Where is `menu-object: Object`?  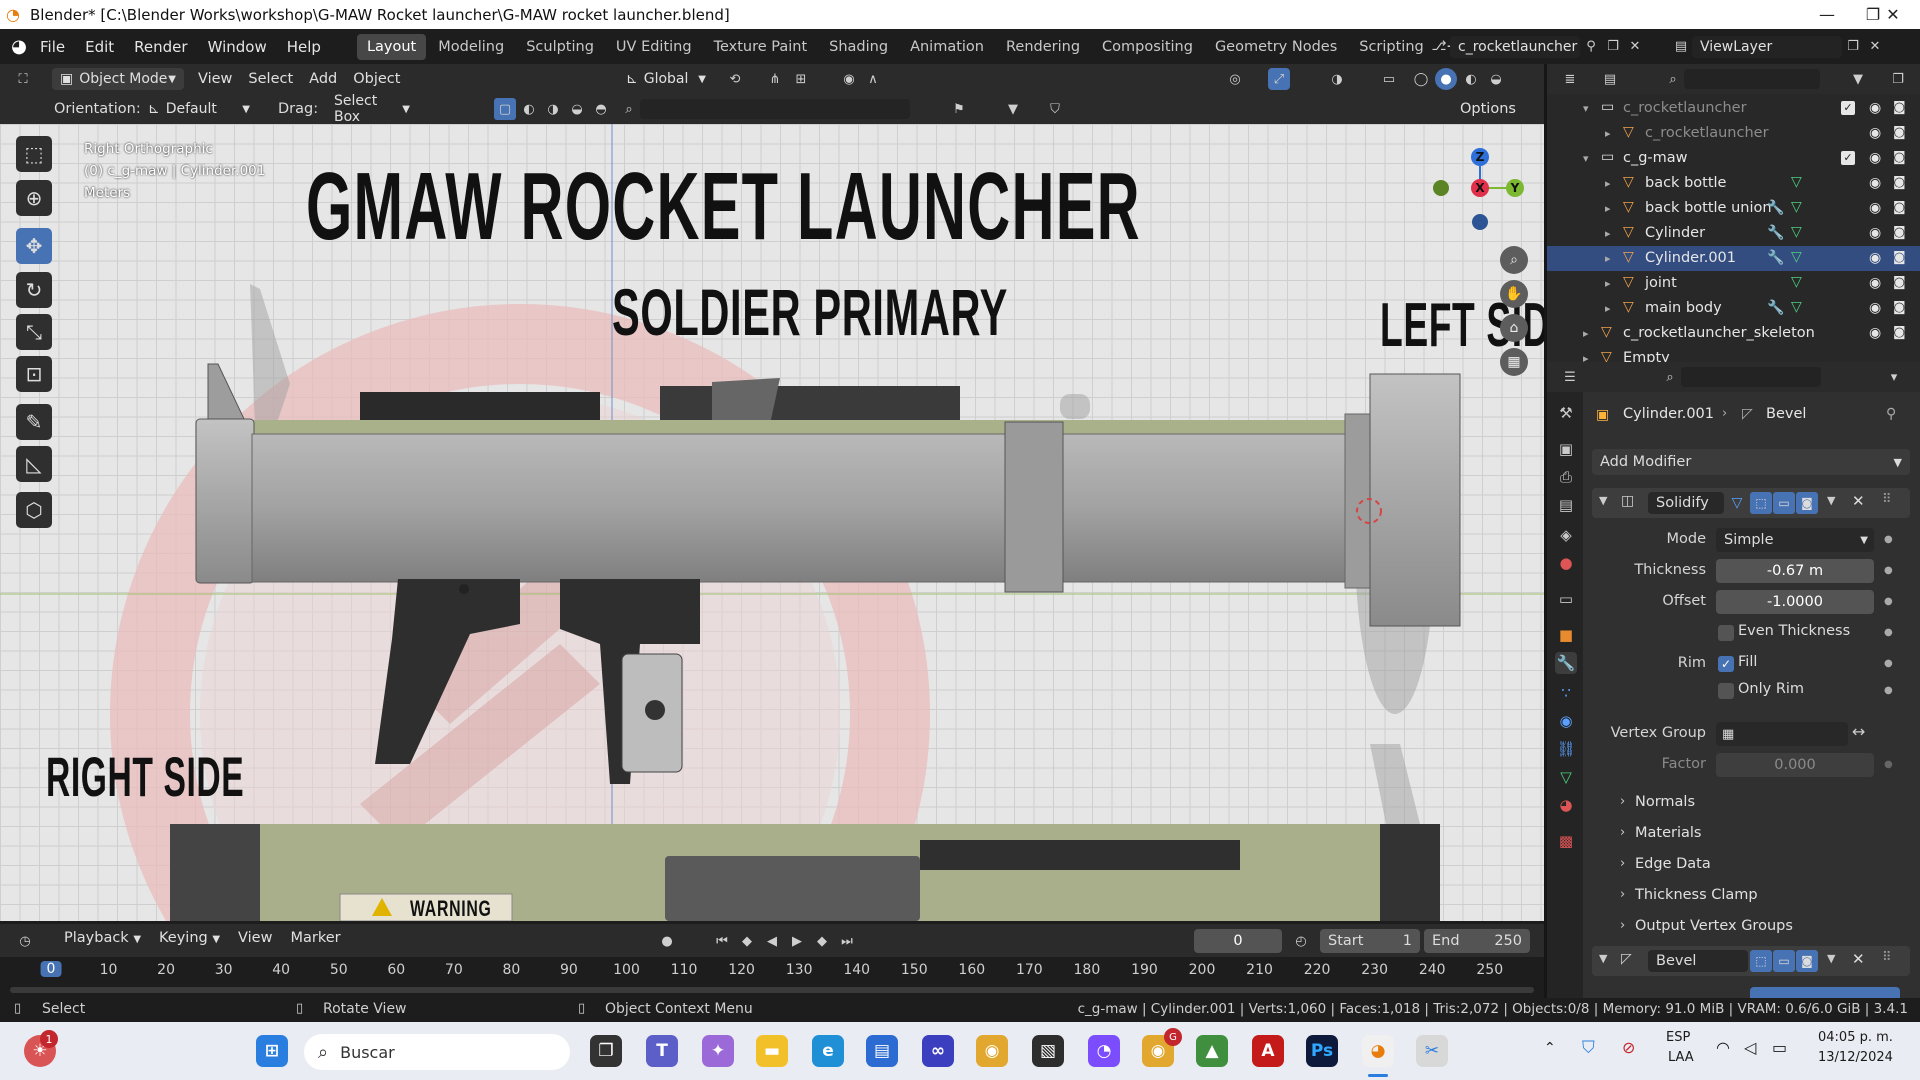 menu-object: Object is located at coordinates (376, 79).